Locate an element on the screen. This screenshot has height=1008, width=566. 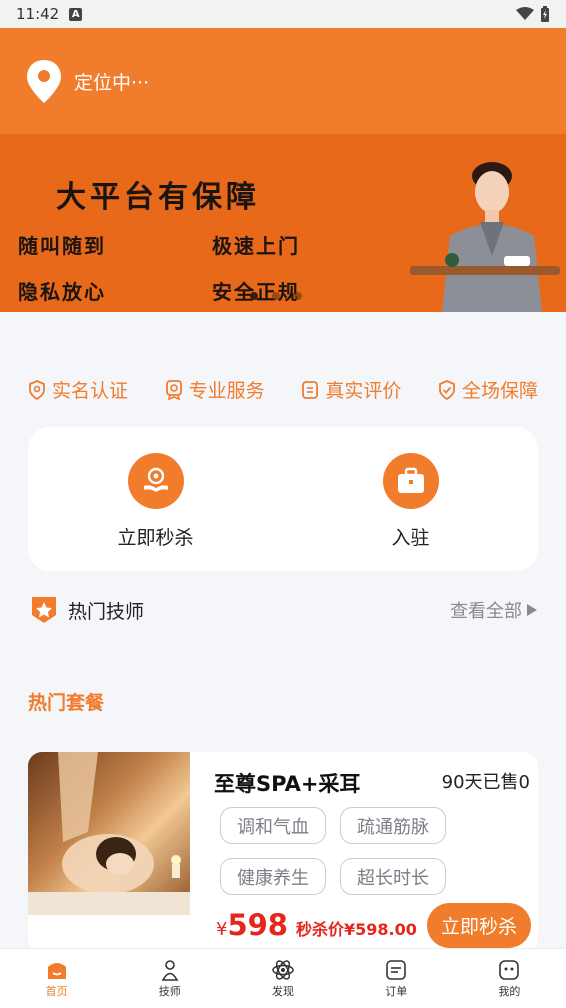
tab-orders: 订单 is located at coordinates (396, 978).